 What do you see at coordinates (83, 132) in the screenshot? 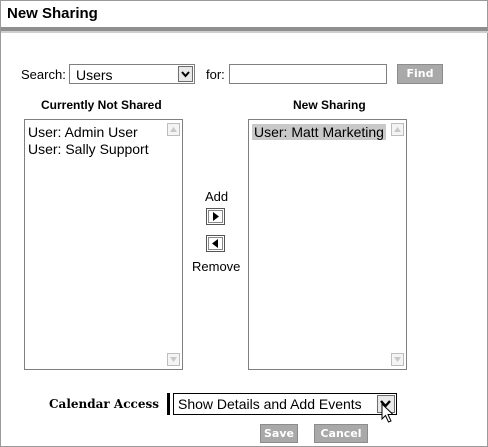
I see `list-item: User: Admin User` at bounding box center [83, 132].